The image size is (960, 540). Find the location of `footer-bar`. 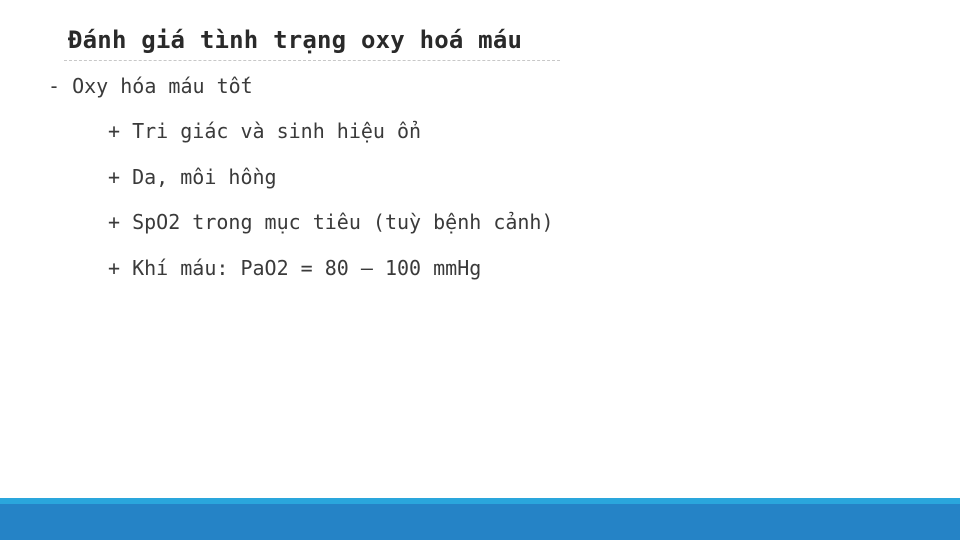

footer-bar is located at coordinates (480, 522).